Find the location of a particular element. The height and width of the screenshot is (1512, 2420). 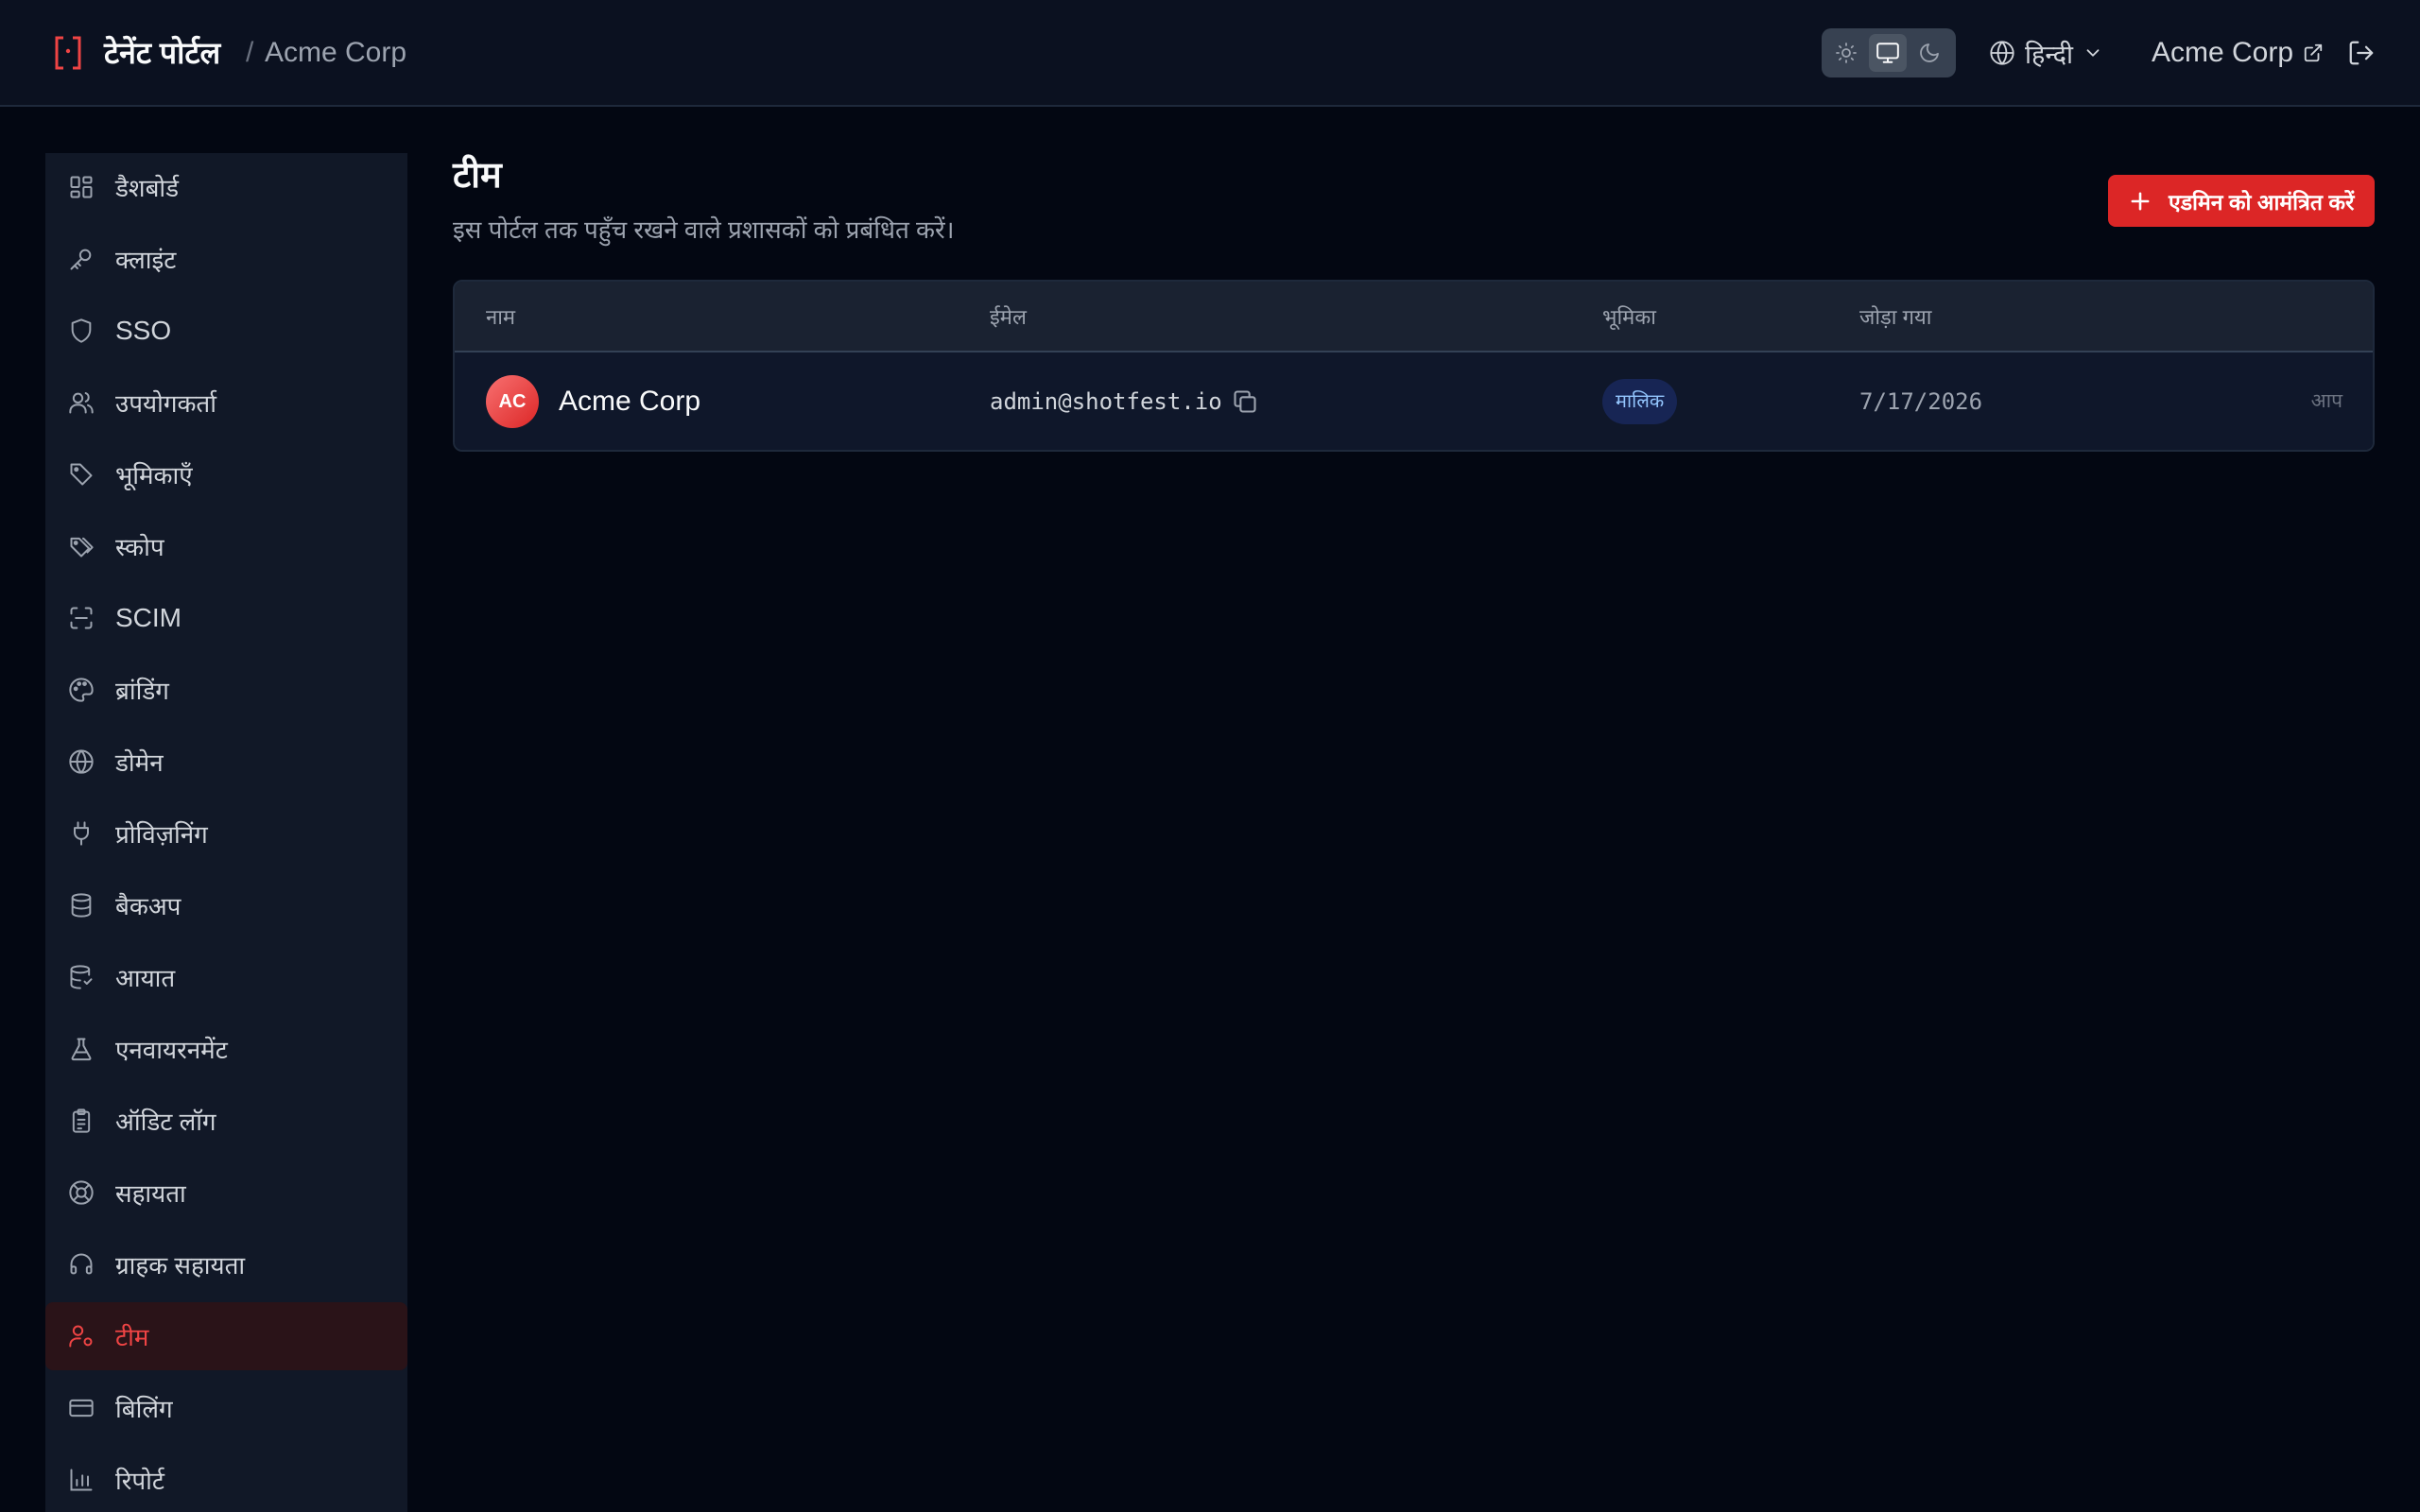

sidebar-item-roles: भूमिकाएँ is located at coordinates (226, 474).